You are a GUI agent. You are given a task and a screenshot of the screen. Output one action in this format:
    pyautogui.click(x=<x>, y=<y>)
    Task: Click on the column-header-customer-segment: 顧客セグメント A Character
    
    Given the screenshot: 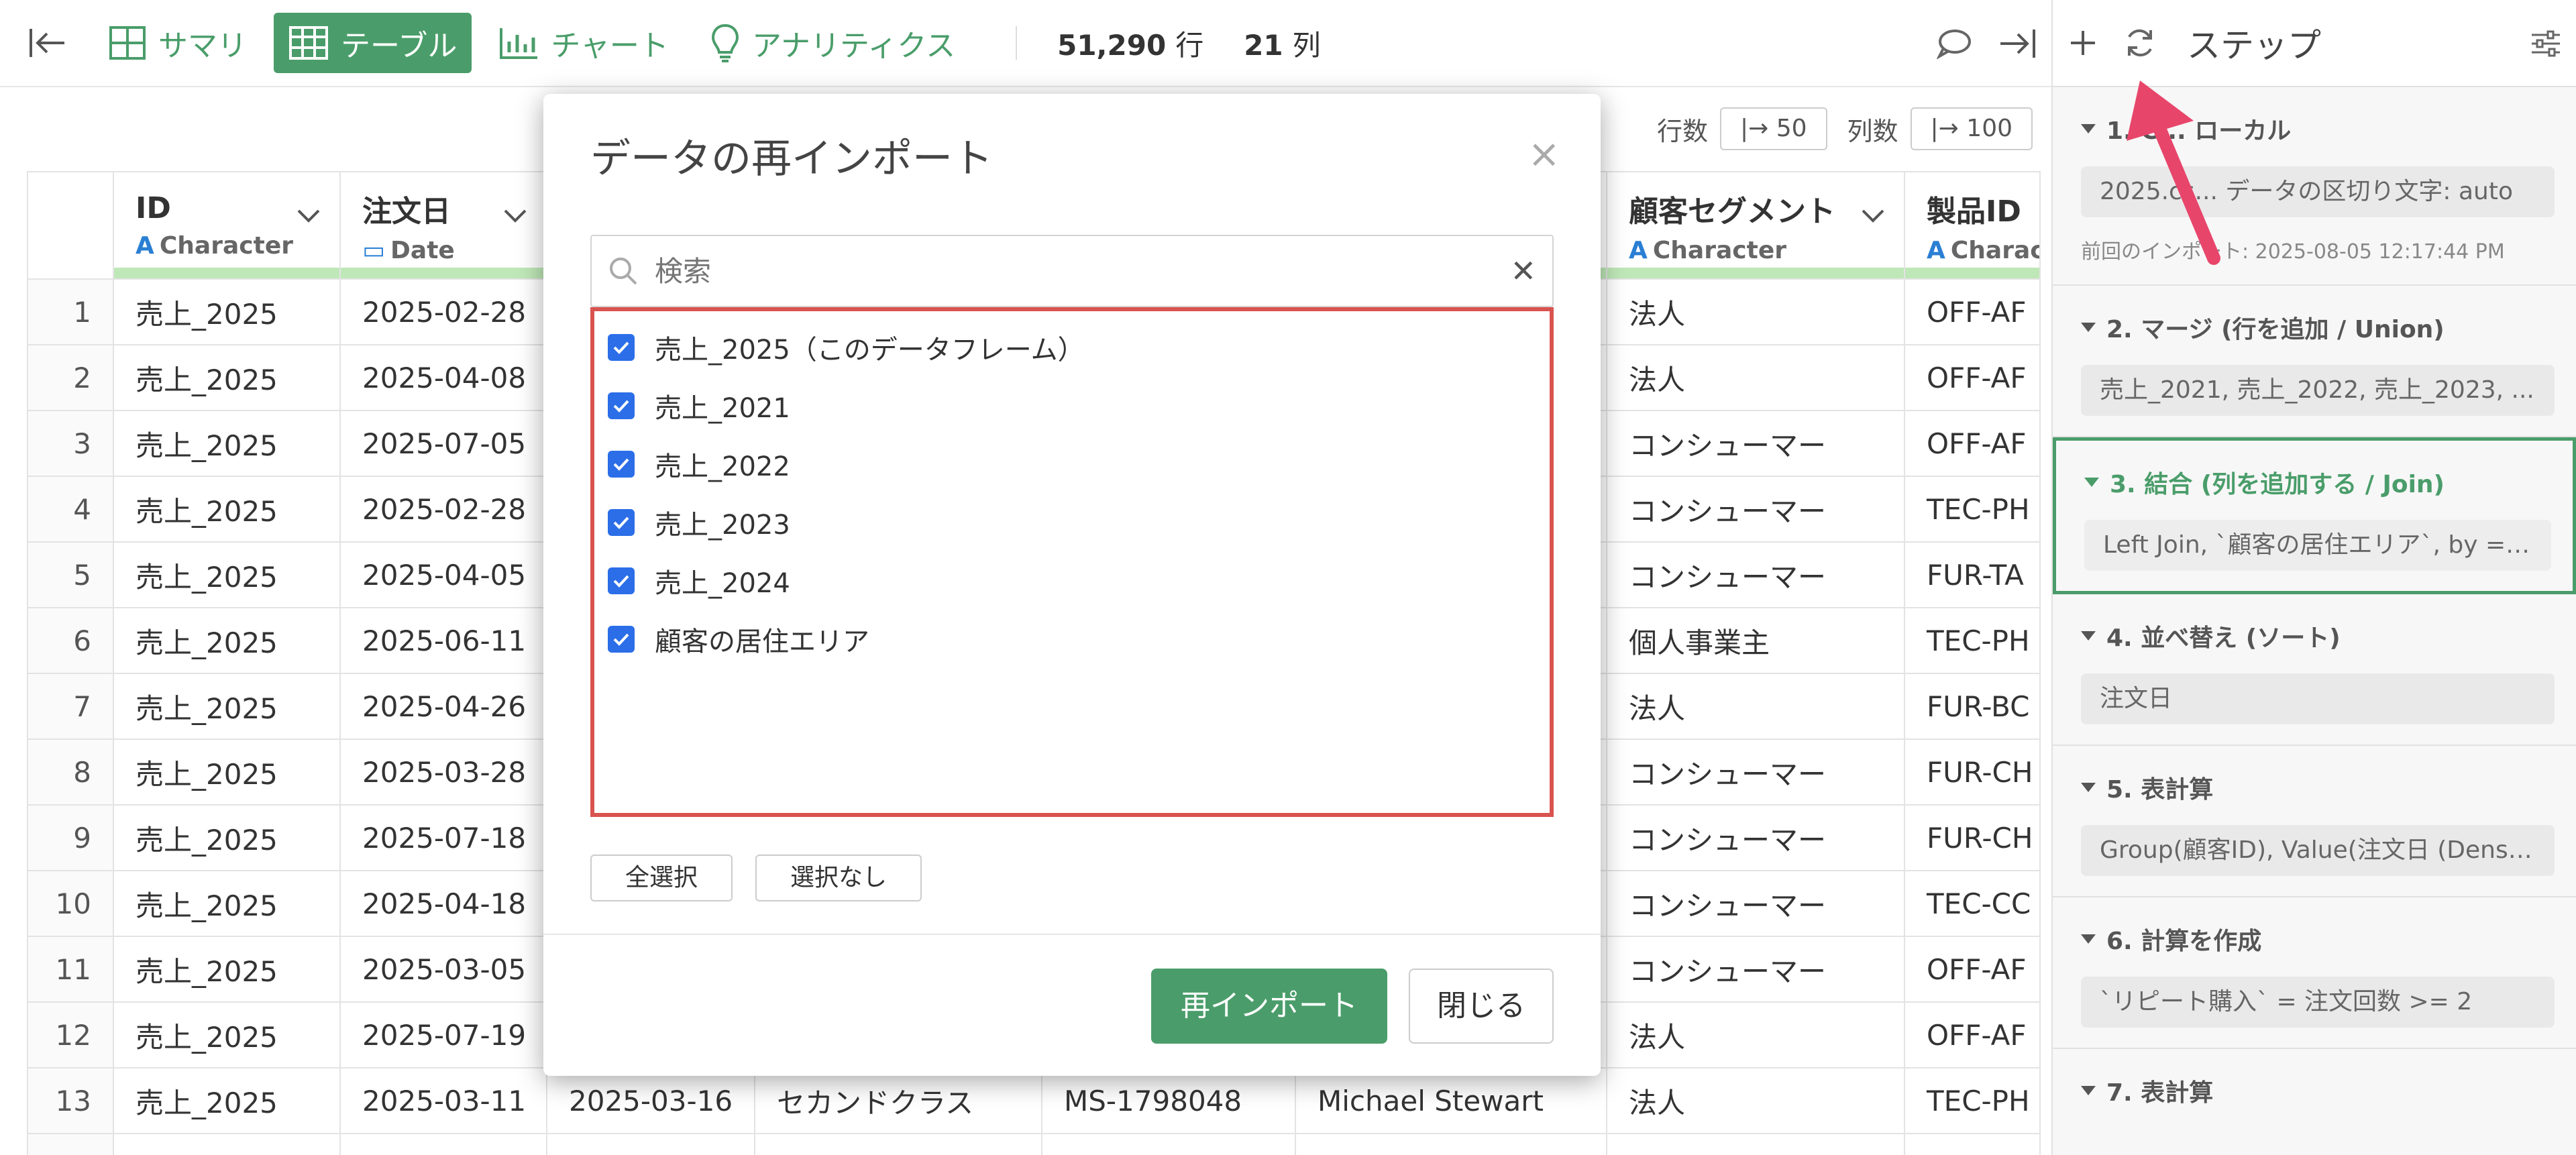 What is the action you would take?
    pyautogui.click(x=1755, y=225)
    